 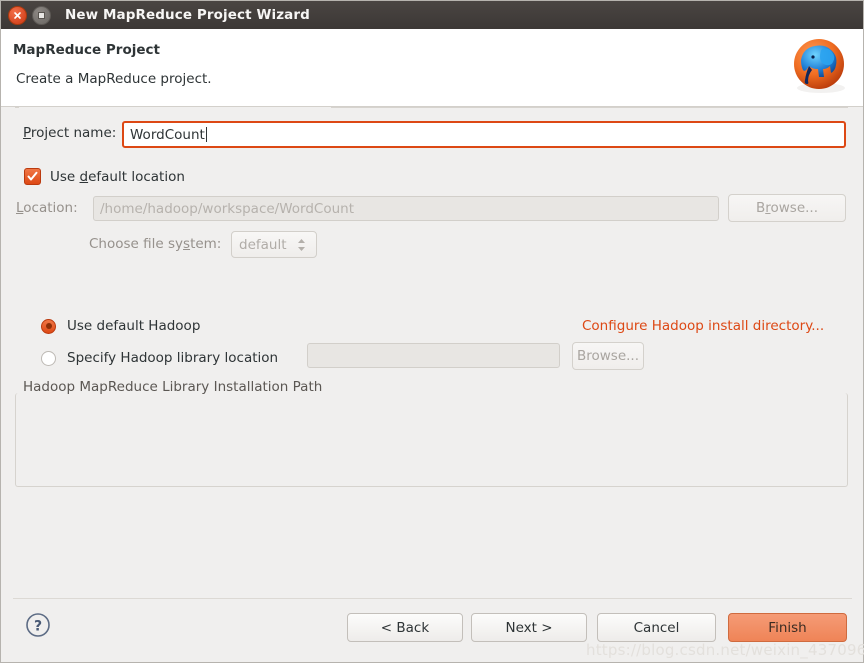 I want to click on use-default-hadoop-radio: Use default Hadoop, so click(x=120, y=326).